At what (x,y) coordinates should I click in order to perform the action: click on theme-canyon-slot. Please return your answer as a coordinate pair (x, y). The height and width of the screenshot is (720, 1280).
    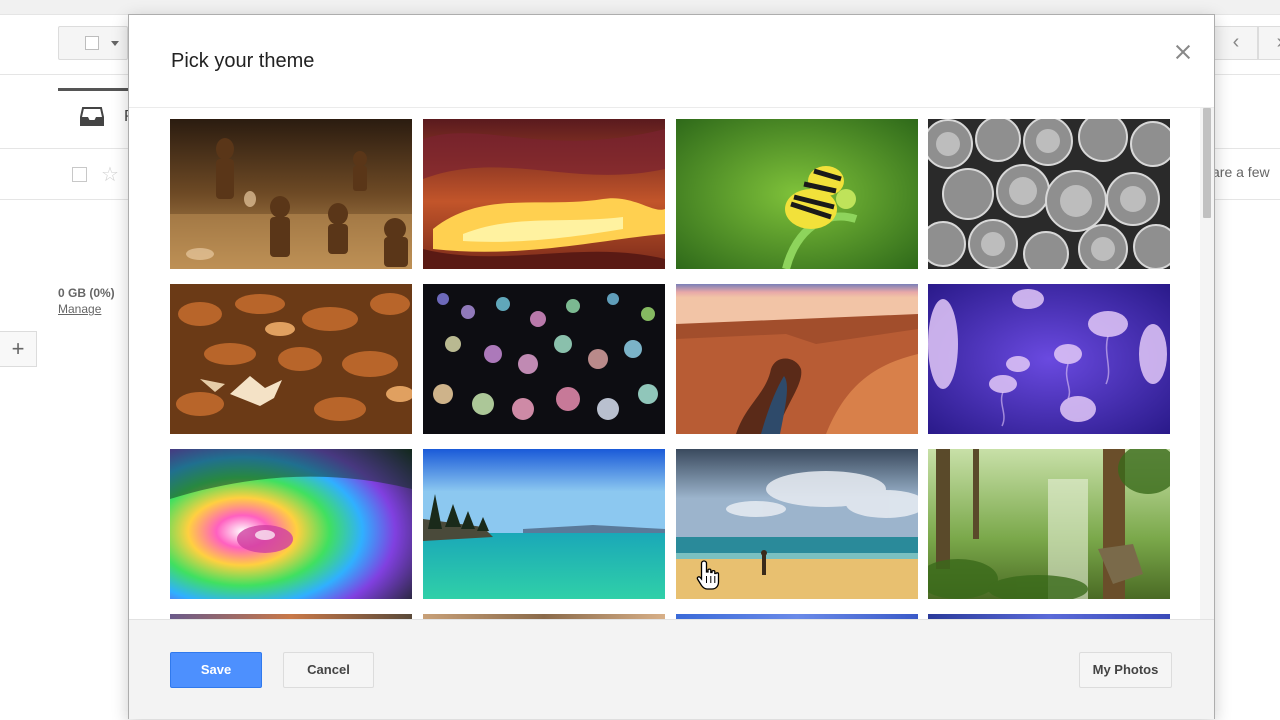
    Looking at the image, I should click on (544, 194).